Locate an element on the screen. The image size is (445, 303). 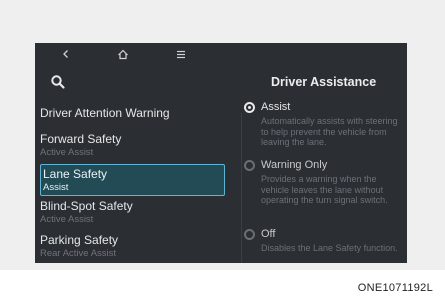
menu-item-blind-spot-safety: Blind-Spot Safety Active Assist is located at coordinates (132, 212).